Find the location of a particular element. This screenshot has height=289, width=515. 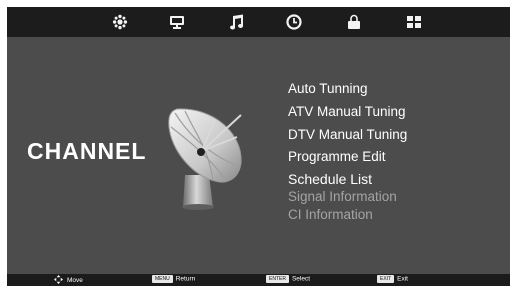

music-icon is located at coordinates (236, 22).